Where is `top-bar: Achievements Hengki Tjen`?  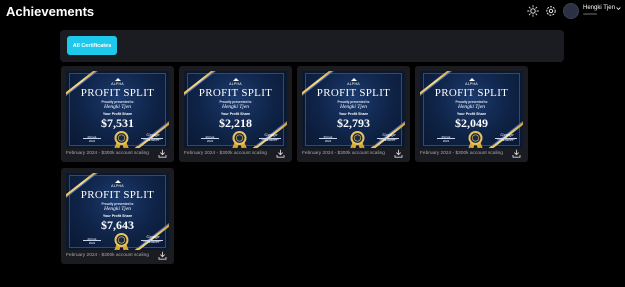 top-bar: Achievements Hengki Tjen is located at coordinates (312, 12).